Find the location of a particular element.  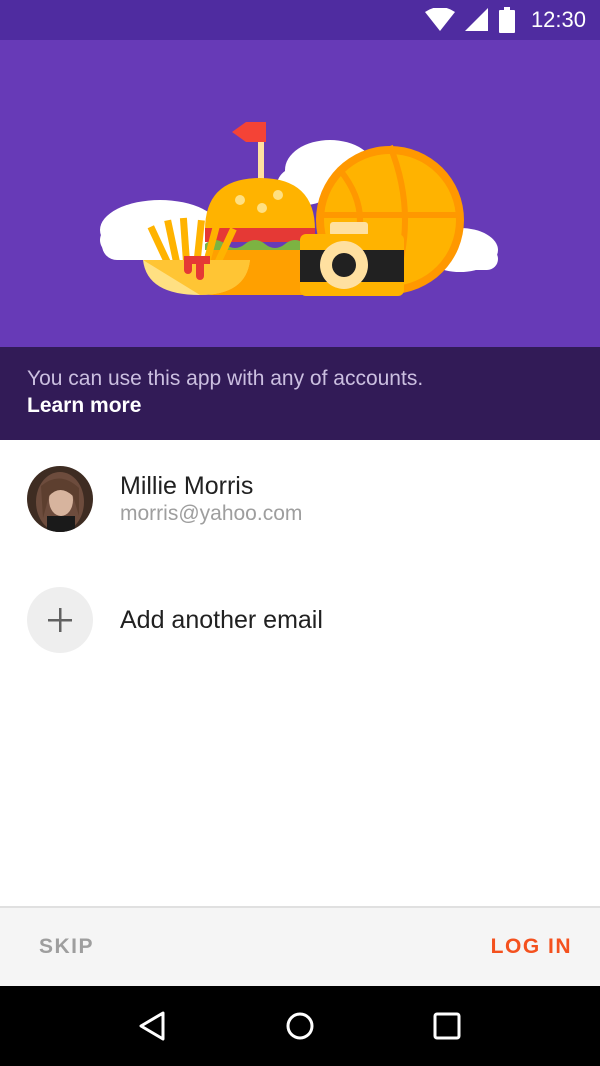

account-item: Millie Morris morris@yahoo.com is located at coordinates (300, 506).